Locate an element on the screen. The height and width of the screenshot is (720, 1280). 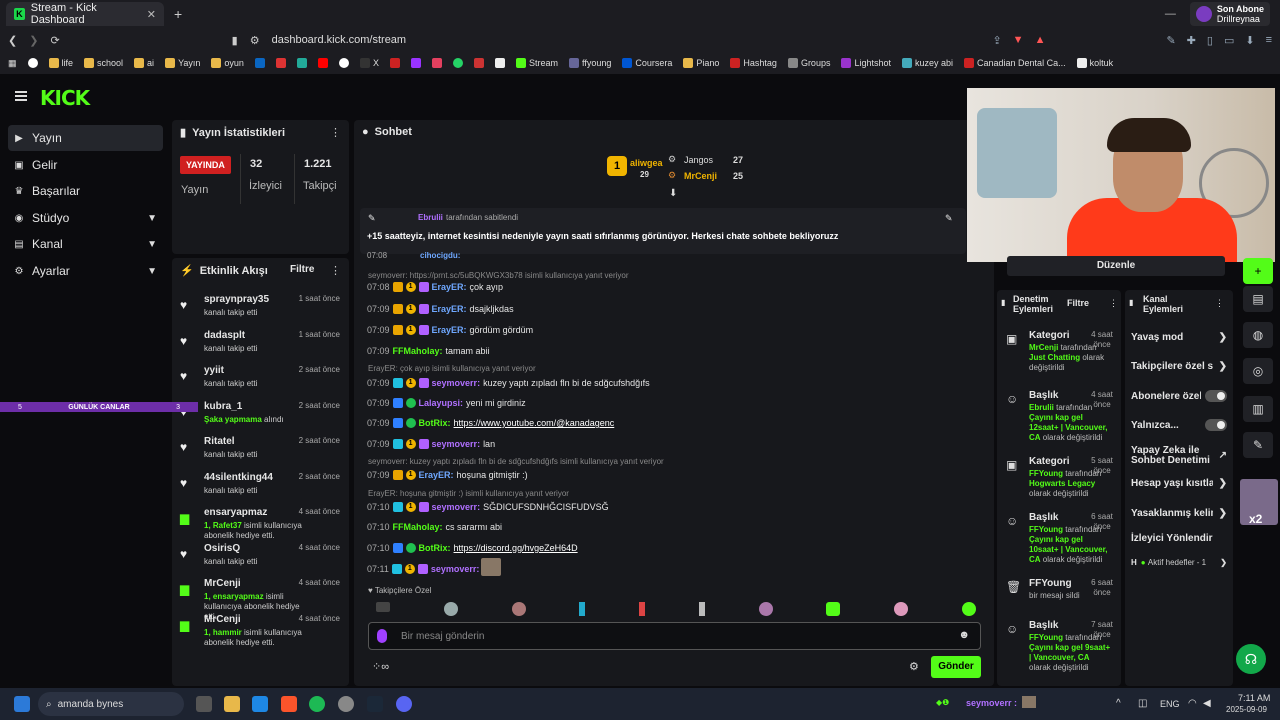
banned-words-item: Yasaklanmış kelimeler ❯ is located at coordinates (1179, 513).